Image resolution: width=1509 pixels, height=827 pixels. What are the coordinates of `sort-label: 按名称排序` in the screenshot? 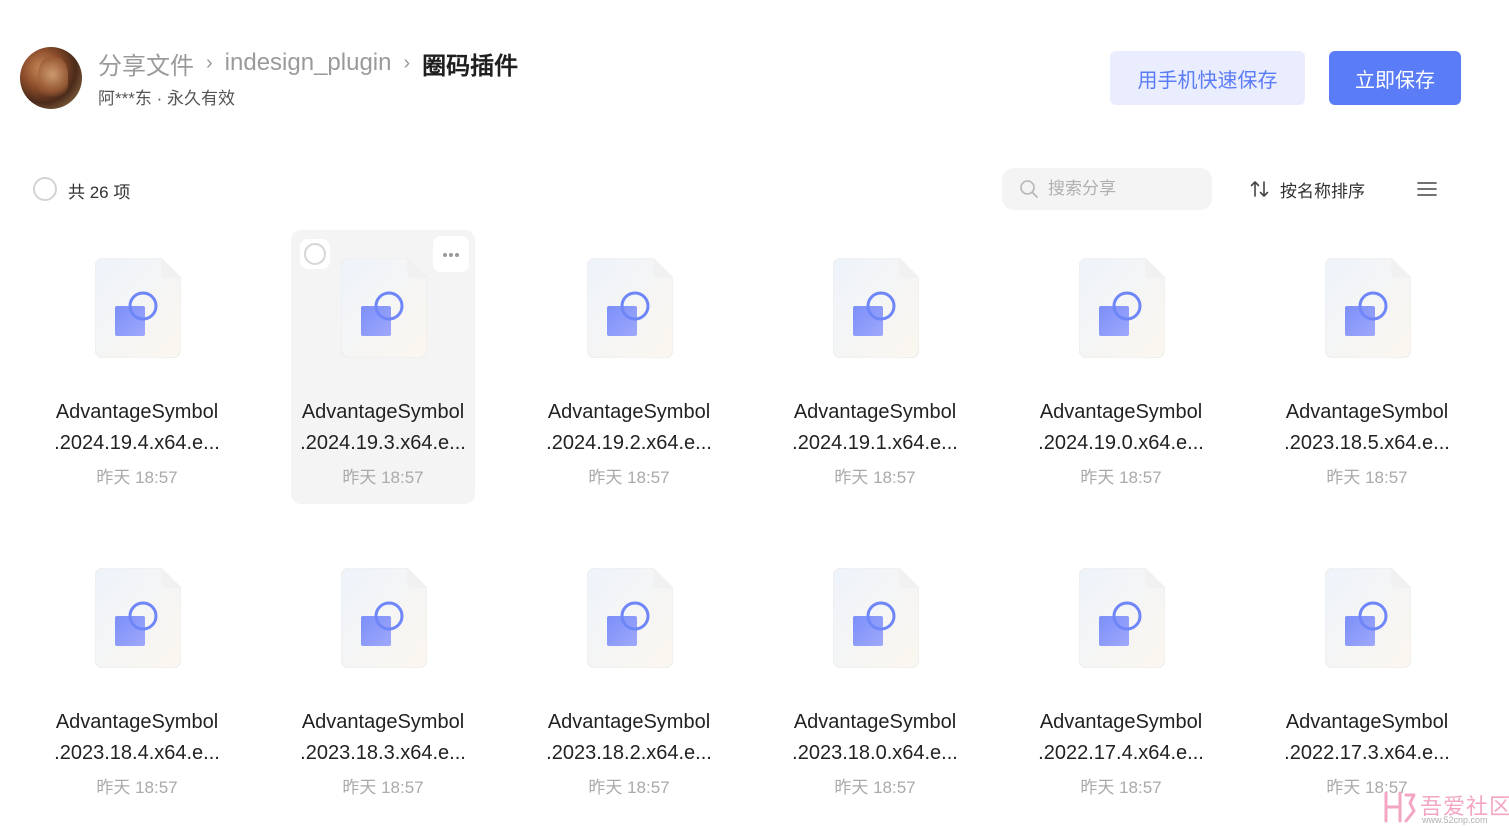 It's located at (1322, 191).